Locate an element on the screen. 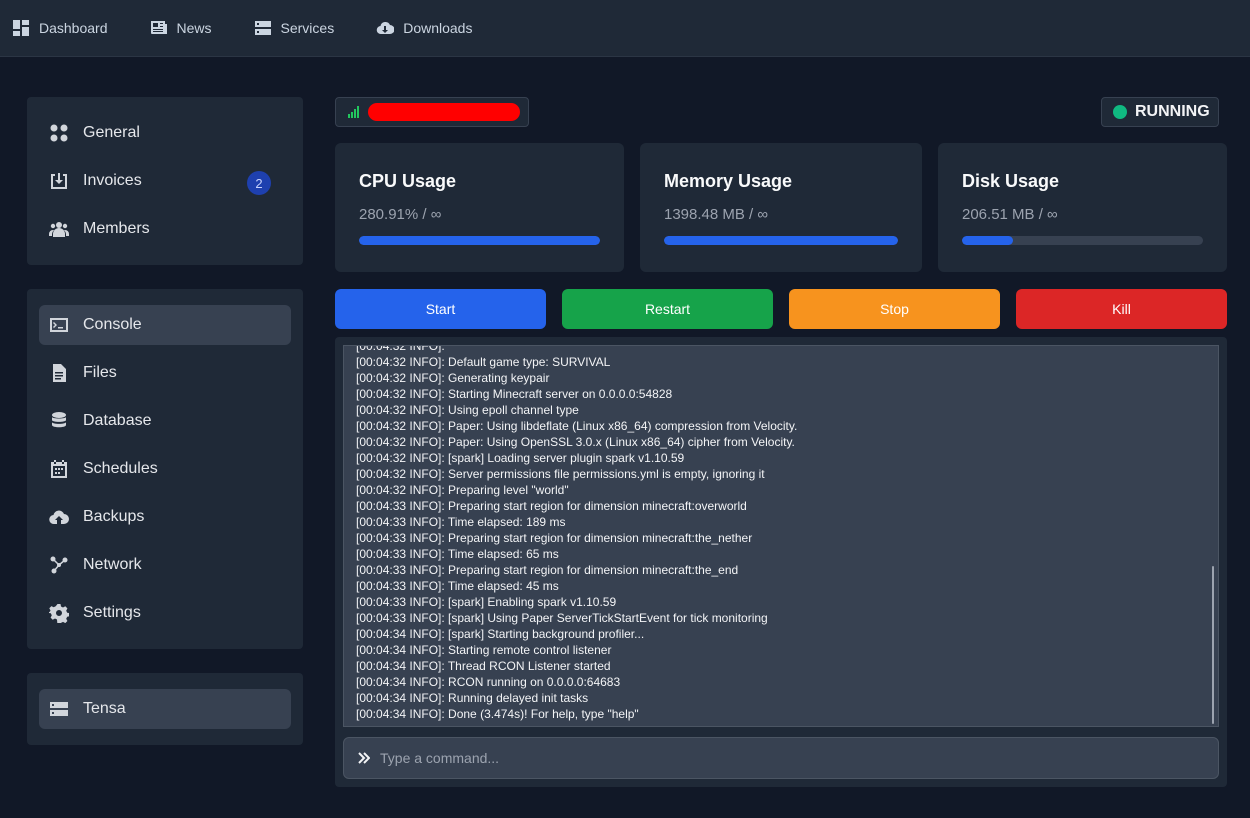 The image size is (1250, 818). sidebar-node-panel: Tensa is located at coordinates (165, 709).